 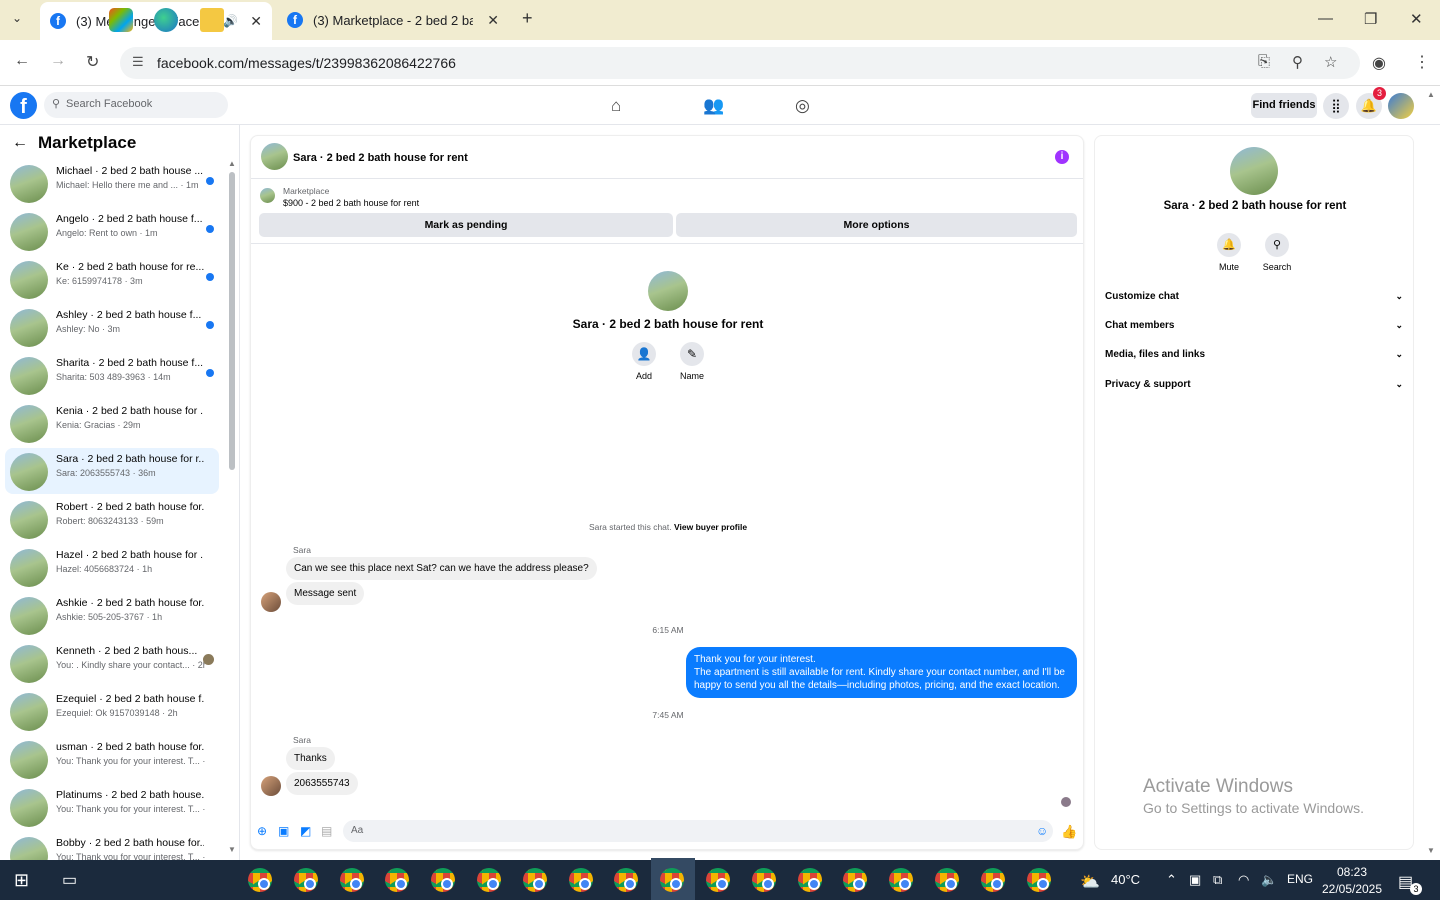 I want to click on restore-icon: ❐, so click(x=1370, y=19).